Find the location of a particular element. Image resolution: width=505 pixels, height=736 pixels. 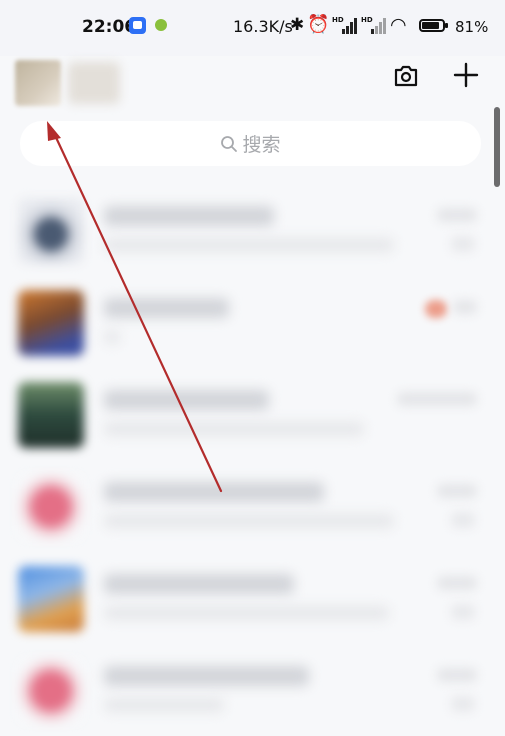

plus-icon is located at coordinates (466, 75).